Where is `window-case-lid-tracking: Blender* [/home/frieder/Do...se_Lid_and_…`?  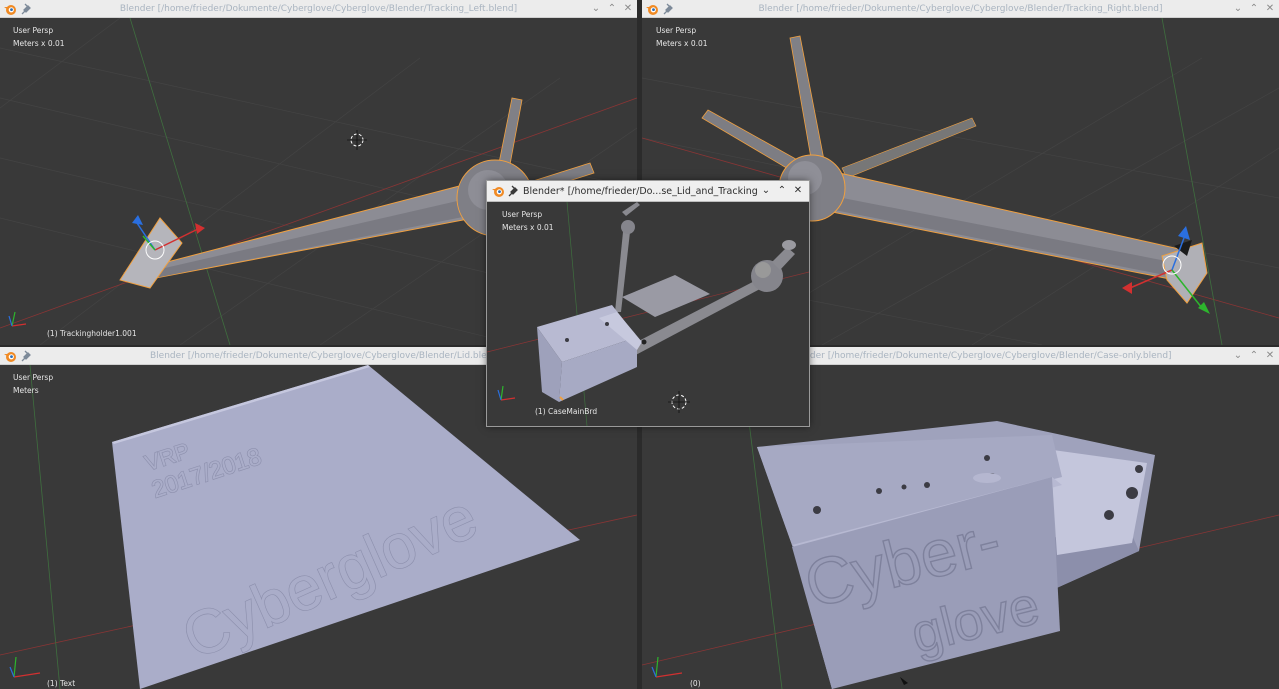
window-case-lid-tracking: Blender* [/home/frieder/Do...se_Lid_and_… is located at coordinates (648, 303).